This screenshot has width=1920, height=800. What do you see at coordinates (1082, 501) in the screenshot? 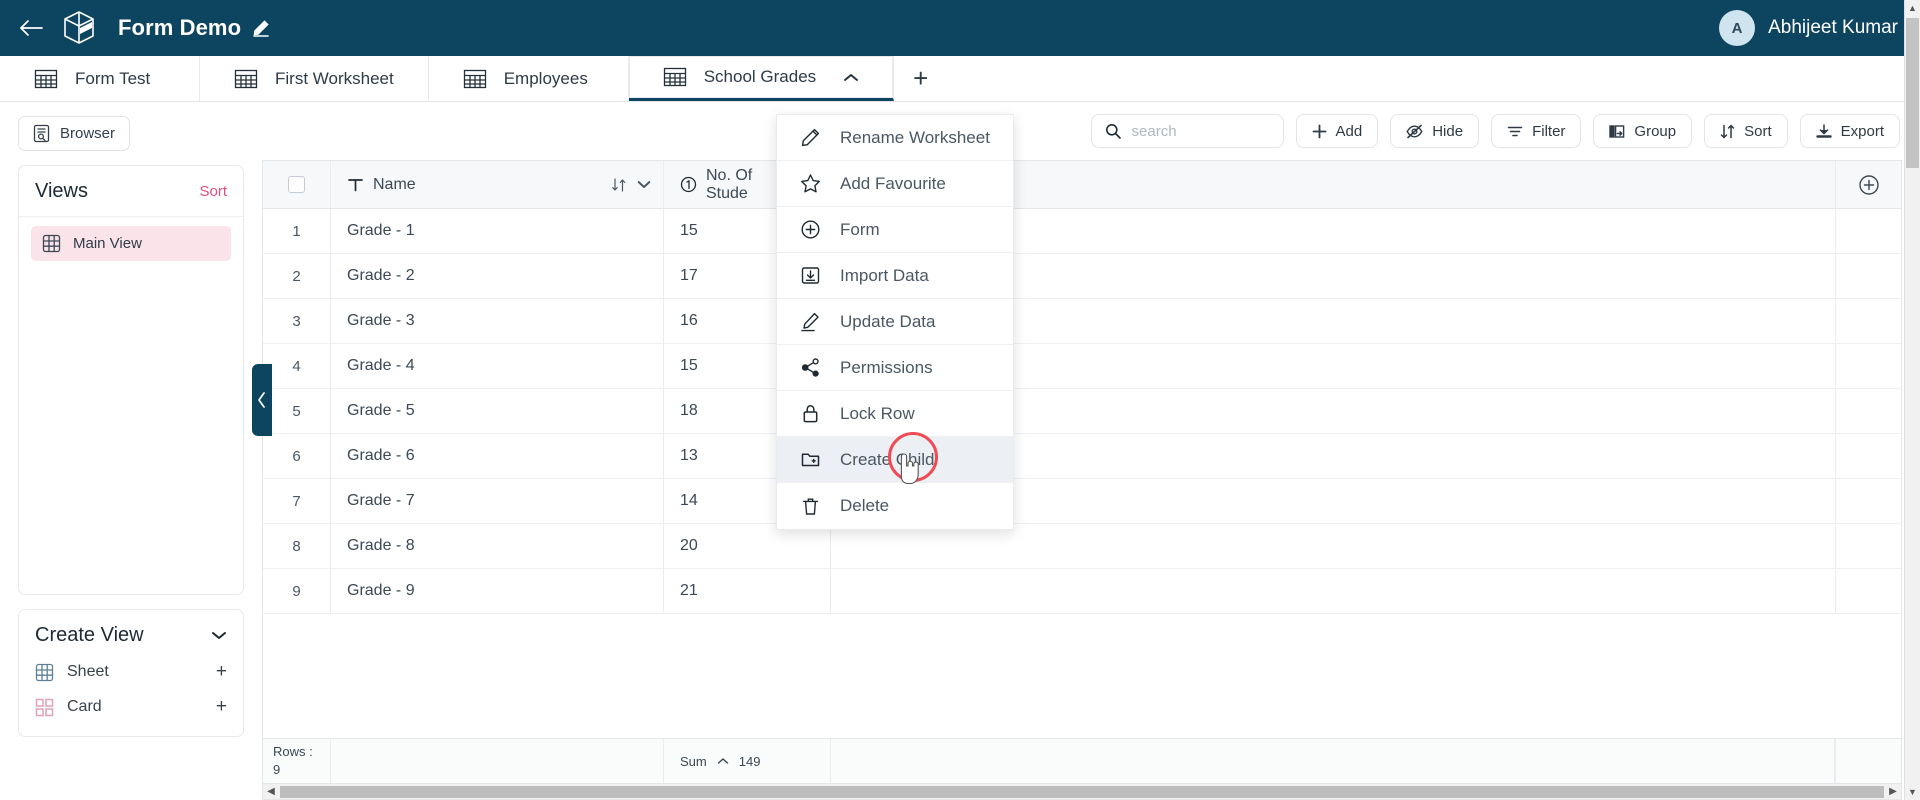
I see `table-row: 7 Grade - 7 14` at bounding box center [1082, 501].